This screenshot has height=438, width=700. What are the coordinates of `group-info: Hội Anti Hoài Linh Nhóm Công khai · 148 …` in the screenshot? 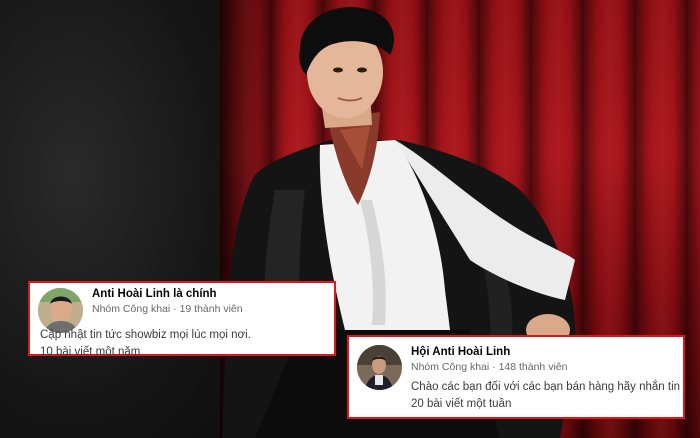 It's located at (543, 359).